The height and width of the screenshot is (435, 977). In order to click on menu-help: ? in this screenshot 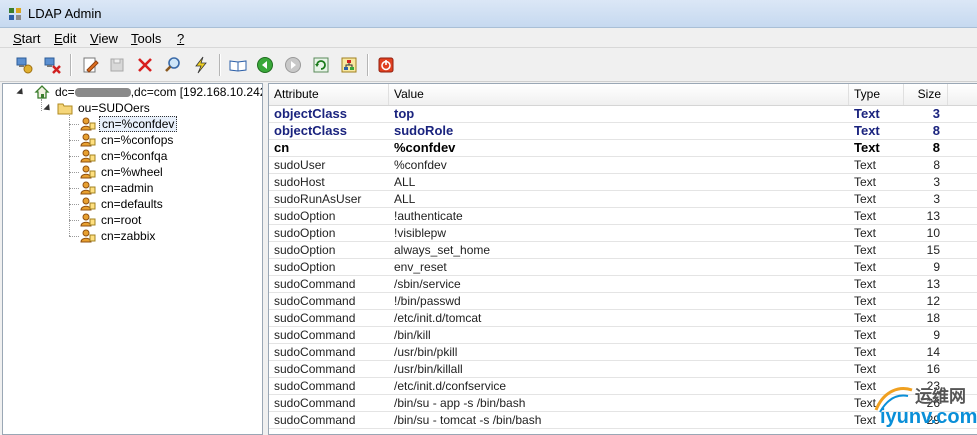, I will do `click(180, 38)`.